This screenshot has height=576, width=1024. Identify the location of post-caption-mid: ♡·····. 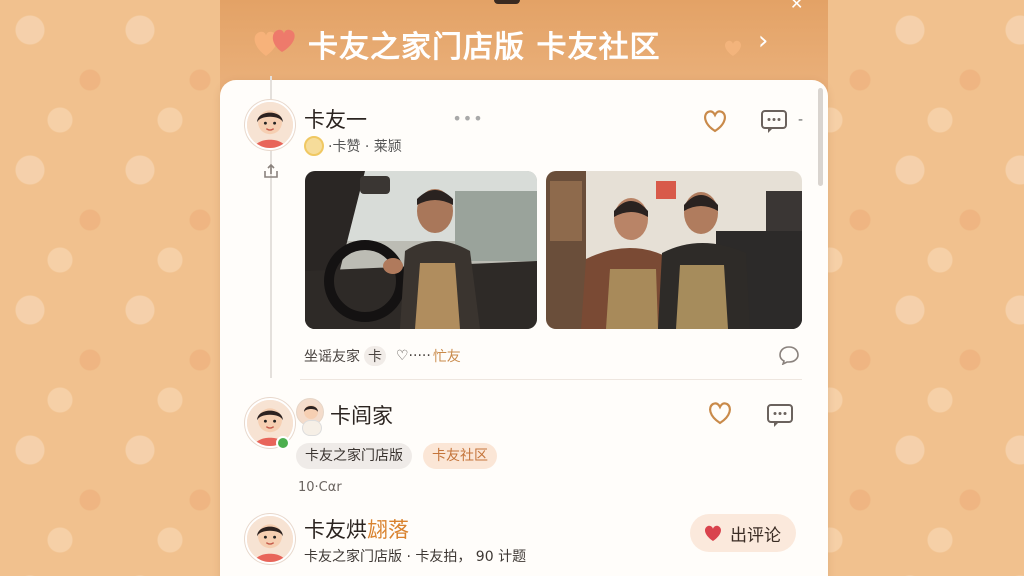
(413, 356).